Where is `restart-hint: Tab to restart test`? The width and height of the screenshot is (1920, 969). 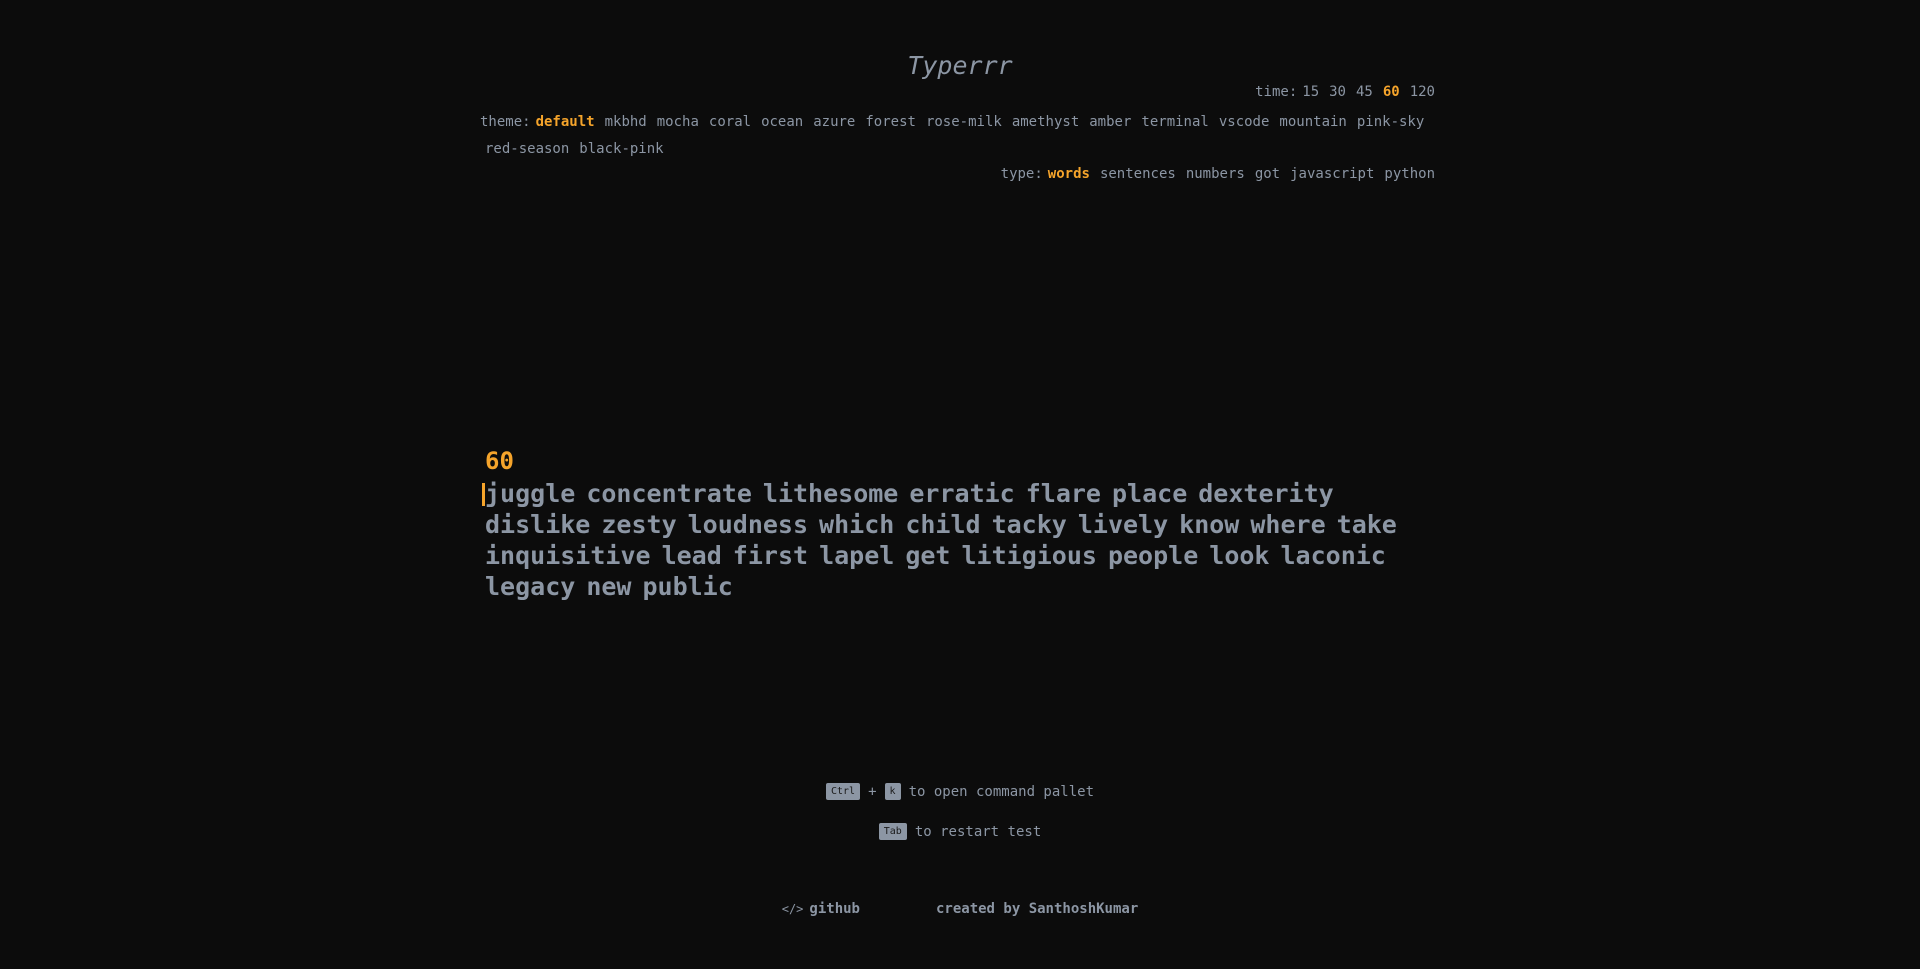 restart-hint: Tab to restart test is located at coordinates (960, 831).